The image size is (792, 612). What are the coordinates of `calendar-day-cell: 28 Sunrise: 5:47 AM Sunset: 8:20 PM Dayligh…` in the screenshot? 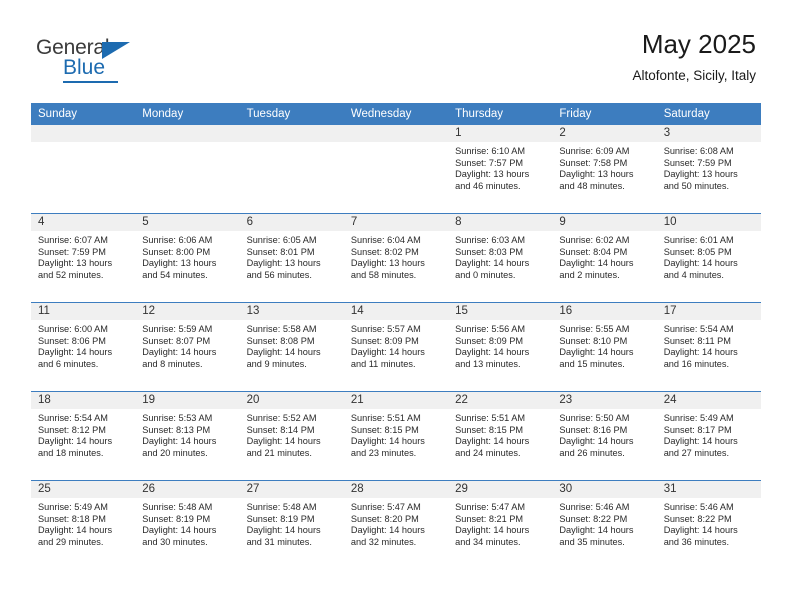 It's located at (396, 525).